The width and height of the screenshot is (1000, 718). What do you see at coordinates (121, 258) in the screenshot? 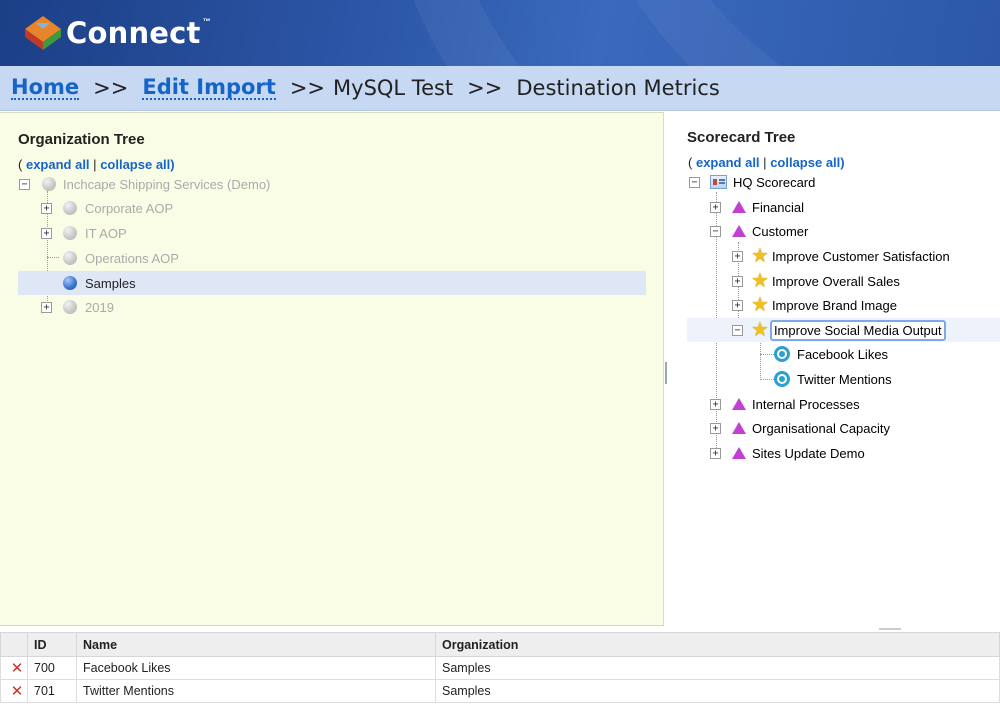
I see `org-node-operations-aop: Operations AOP` at bounding box center [121, 258].